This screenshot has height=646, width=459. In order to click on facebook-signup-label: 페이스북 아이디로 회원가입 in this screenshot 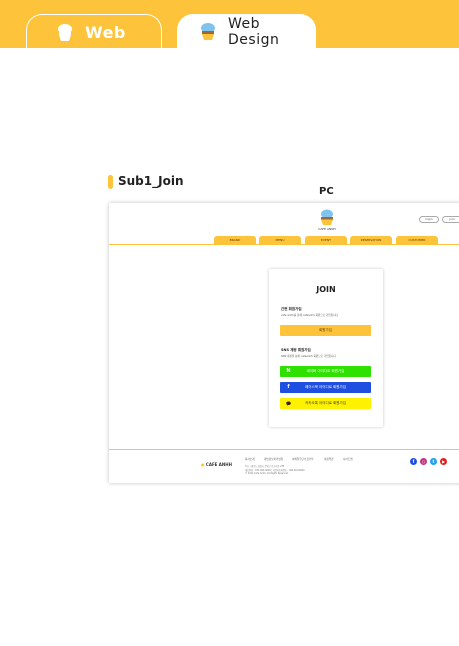, I will do `click(325, 387)`.